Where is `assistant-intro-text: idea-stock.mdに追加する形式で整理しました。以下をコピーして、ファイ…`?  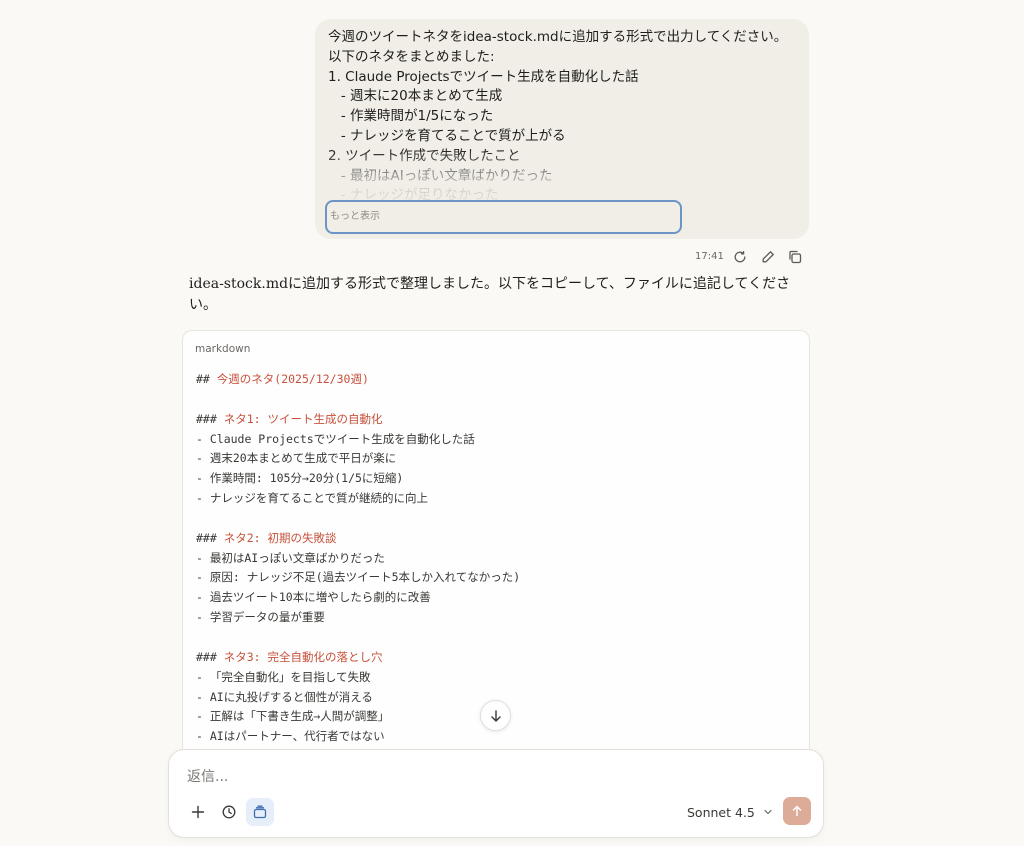
assistant-intro-text: idea-stock.mdに追加する形式で整理しました。以下をコピーして、ファイ… is located at coordinates (490, 294).